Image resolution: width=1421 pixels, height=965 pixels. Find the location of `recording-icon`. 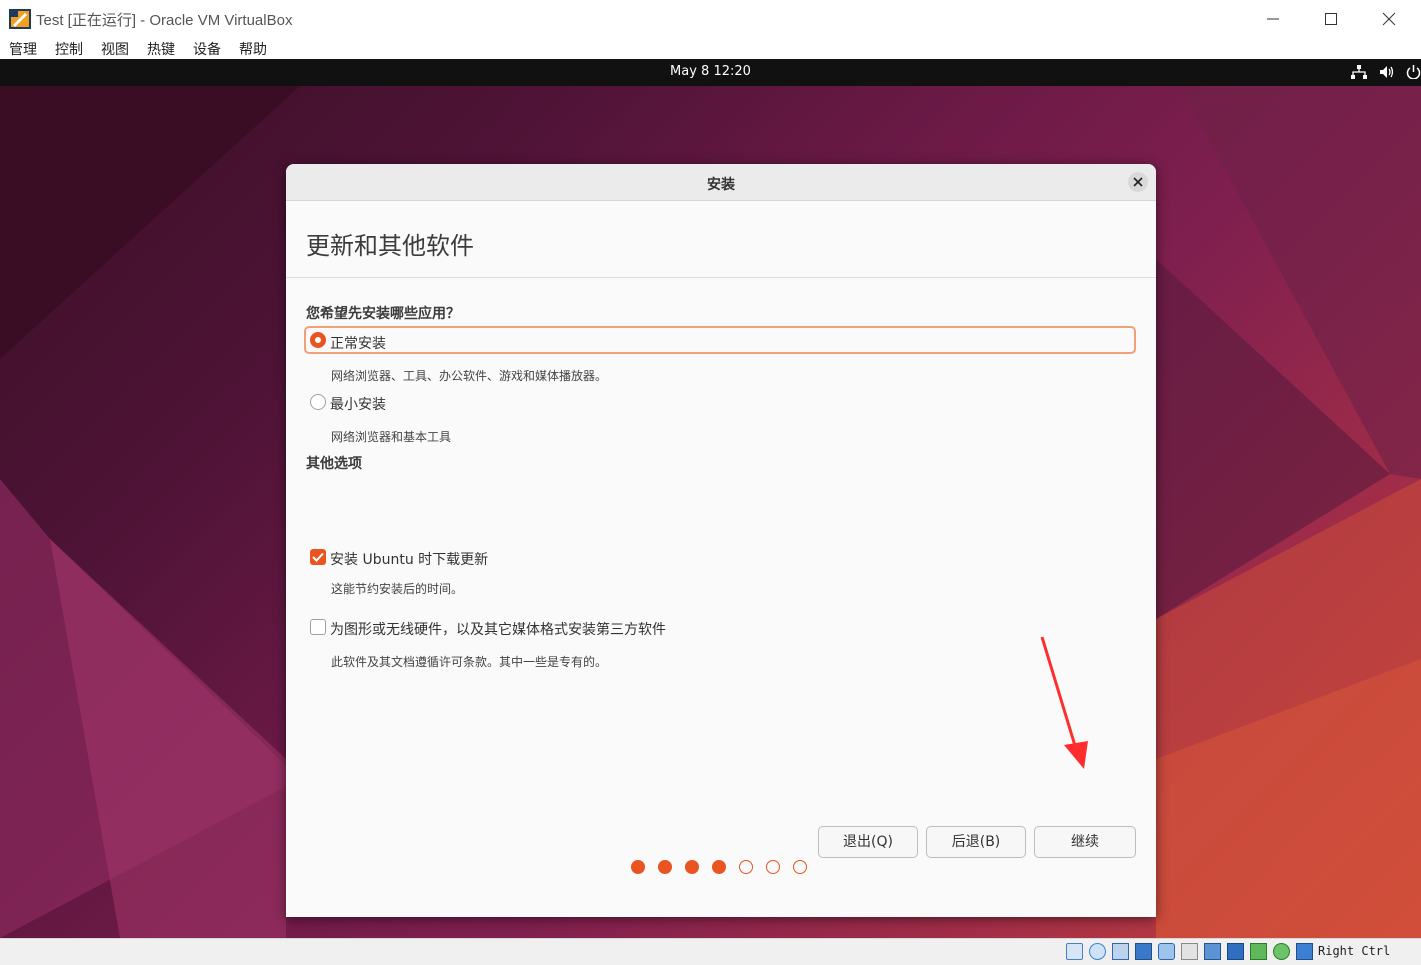

recording-icon is located at coordinates (1235, 951).